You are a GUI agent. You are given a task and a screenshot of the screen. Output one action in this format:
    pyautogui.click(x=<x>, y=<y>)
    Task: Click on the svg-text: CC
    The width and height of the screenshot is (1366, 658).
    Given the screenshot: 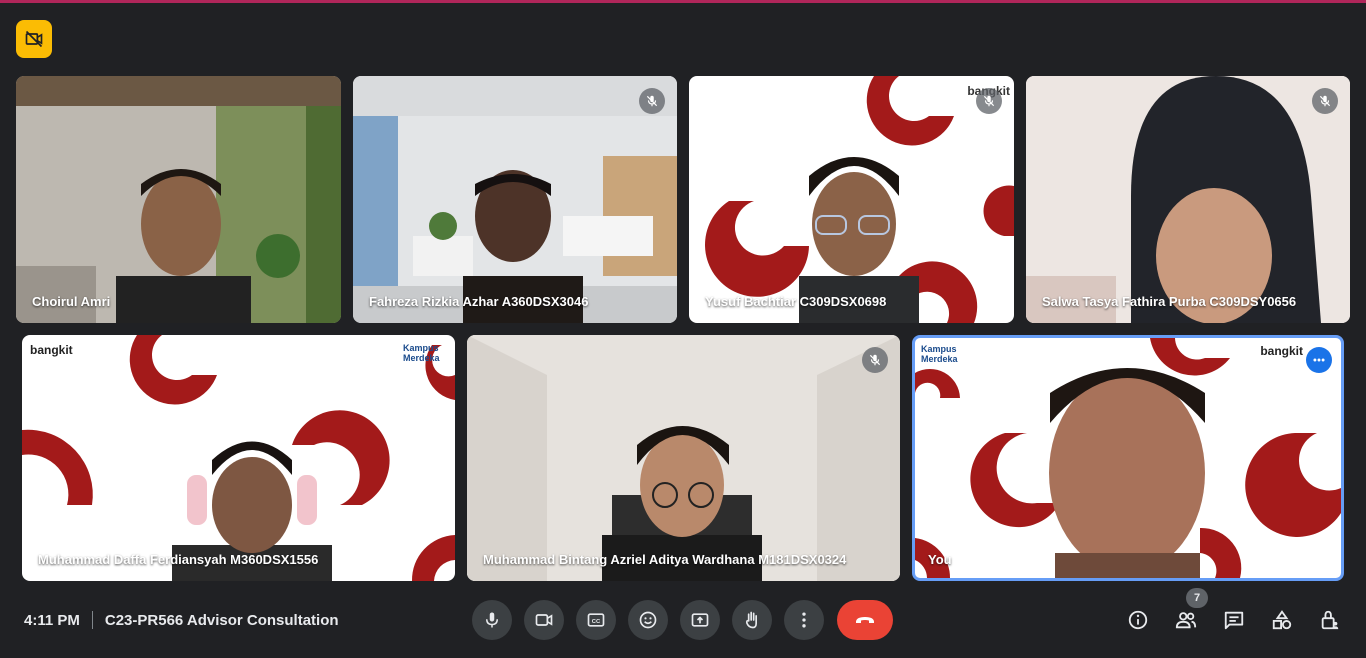 What is the action you would take?
    pyautogui.click(x=596, y=622)
    